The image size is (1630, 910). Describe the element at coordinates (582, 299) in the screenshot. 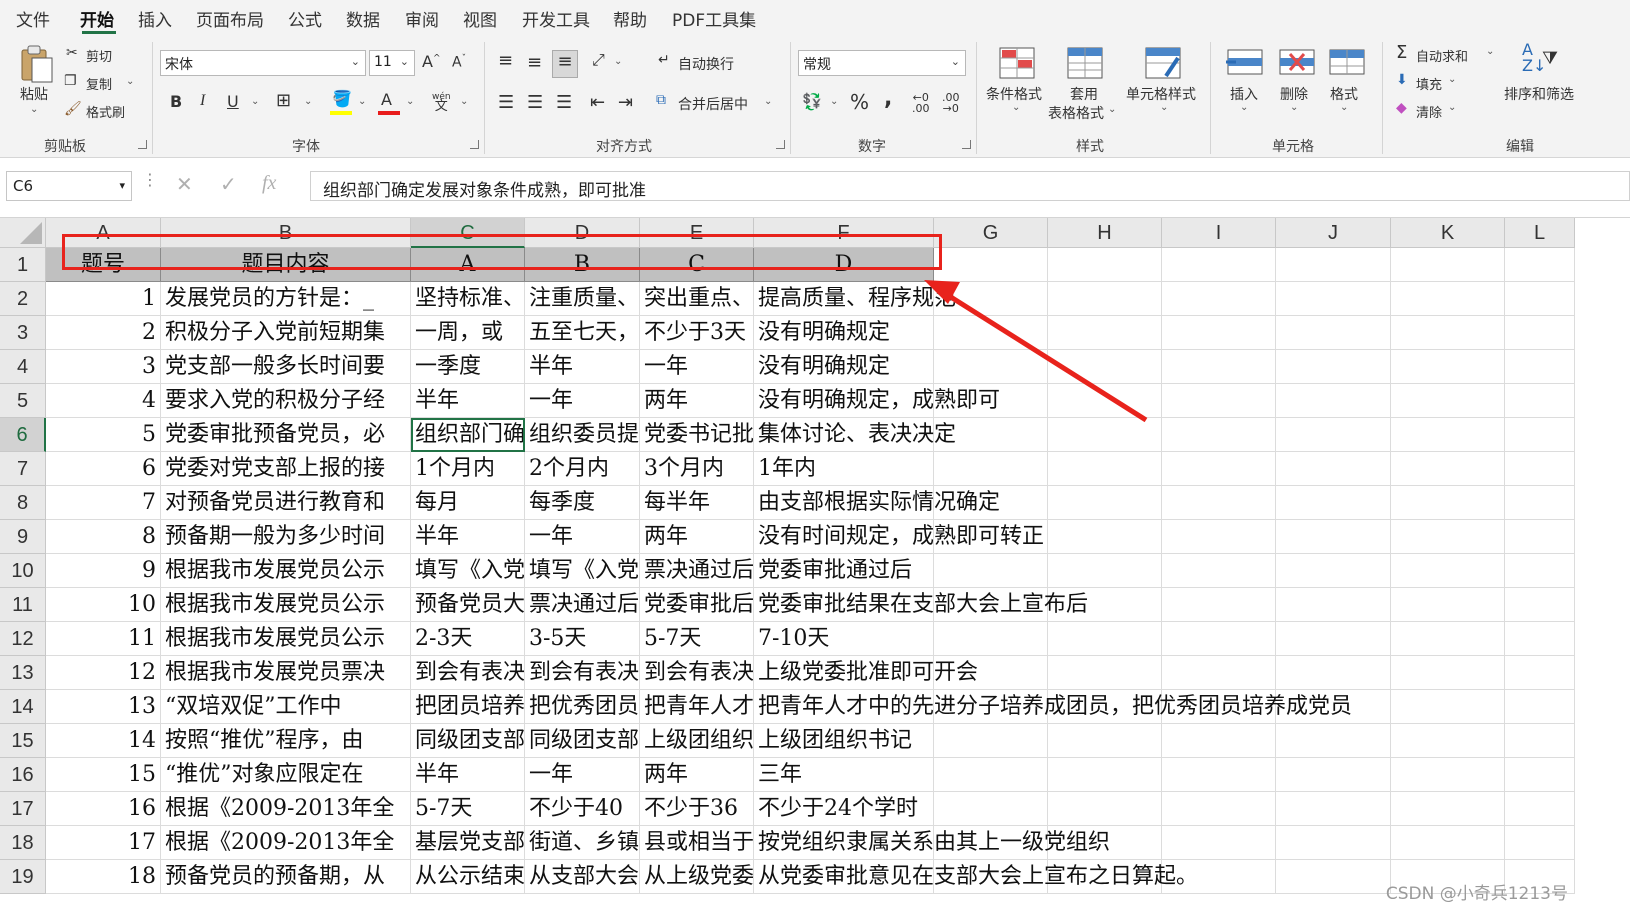

I see `table-cell: 注重质量、` at that location.